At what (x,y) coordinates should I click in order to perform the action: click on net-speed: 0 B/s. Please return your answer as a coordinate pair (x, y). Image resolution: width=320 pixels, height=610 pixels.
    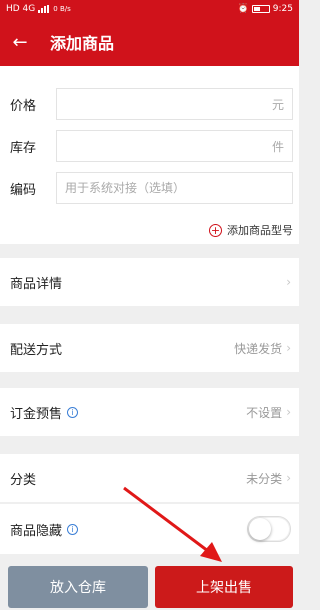
    Looking at the image, I should click on (62, 9).